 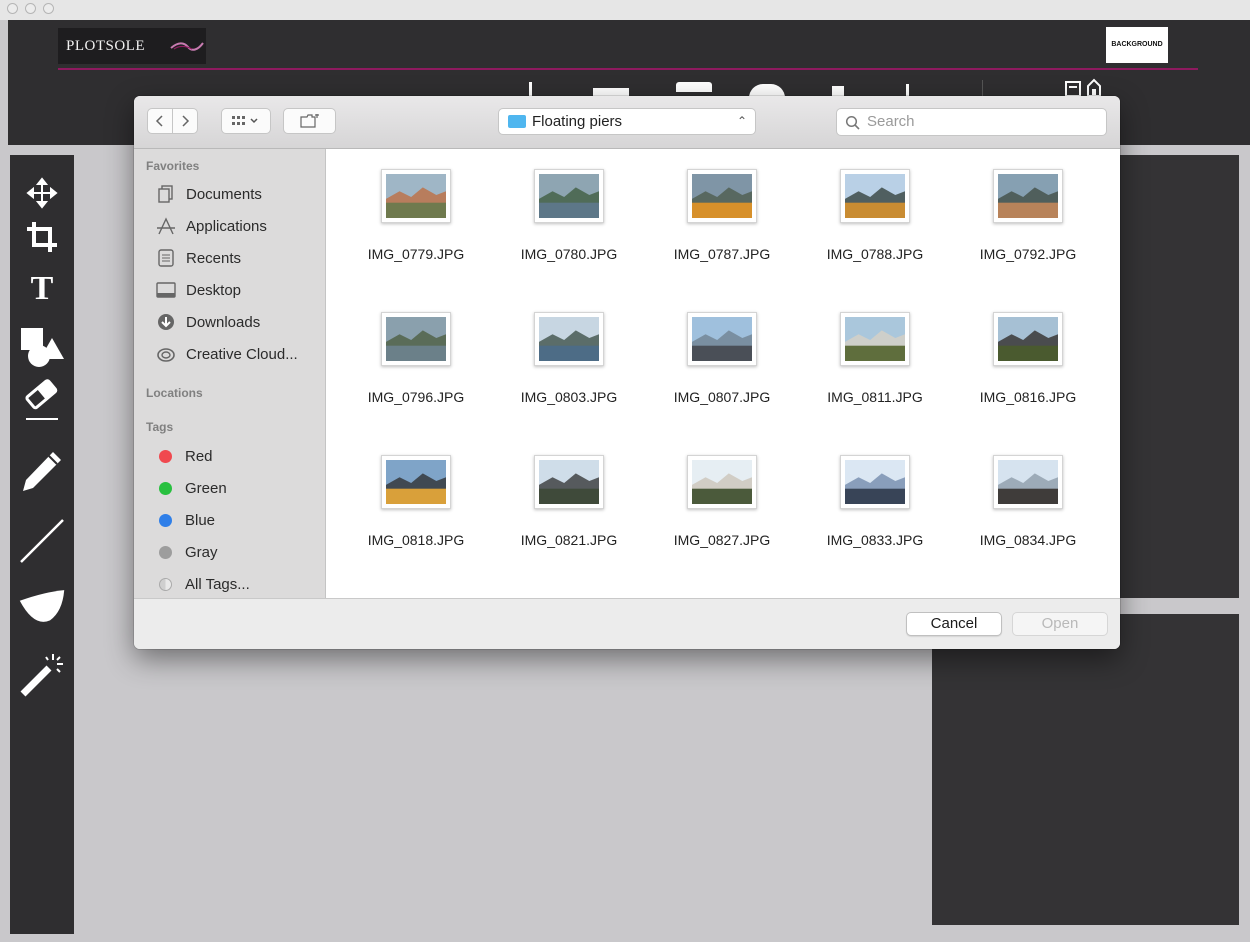 I want to click on sidebar-item-label: Applications, so click(x=226, y=226).